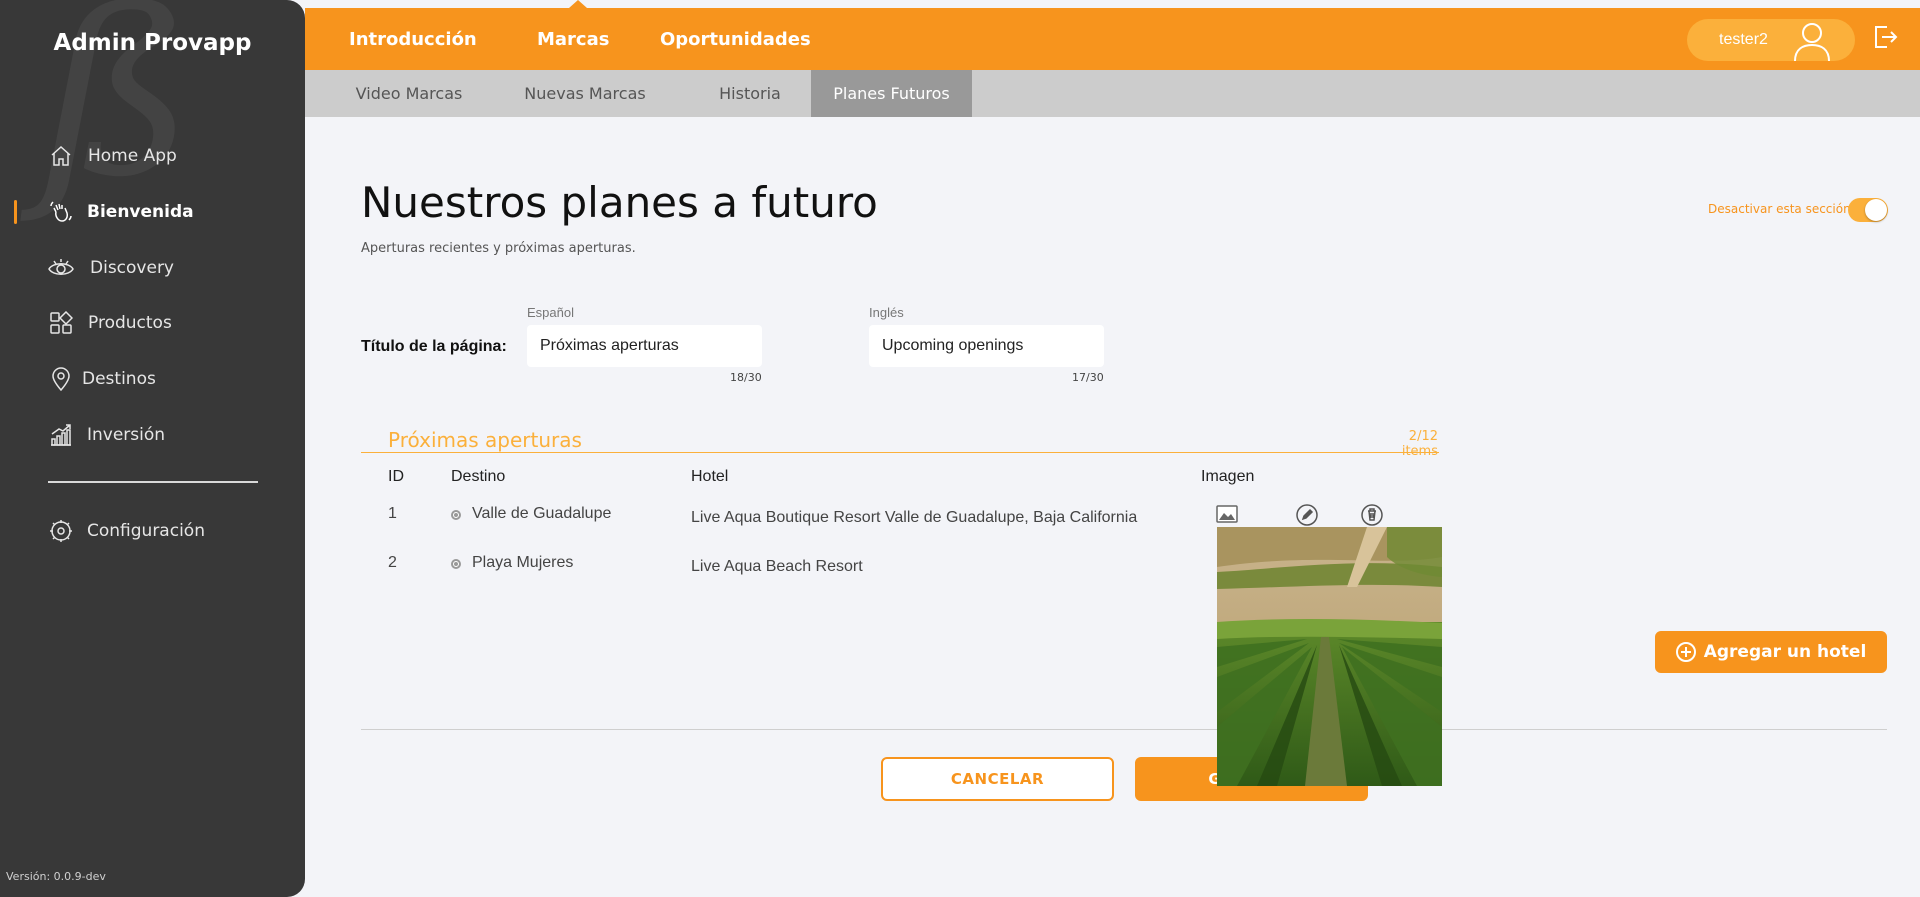  Describe the element at coordinates (132, 156) in the screenshot. I see `sidebar-item-label: Home App` at that location.